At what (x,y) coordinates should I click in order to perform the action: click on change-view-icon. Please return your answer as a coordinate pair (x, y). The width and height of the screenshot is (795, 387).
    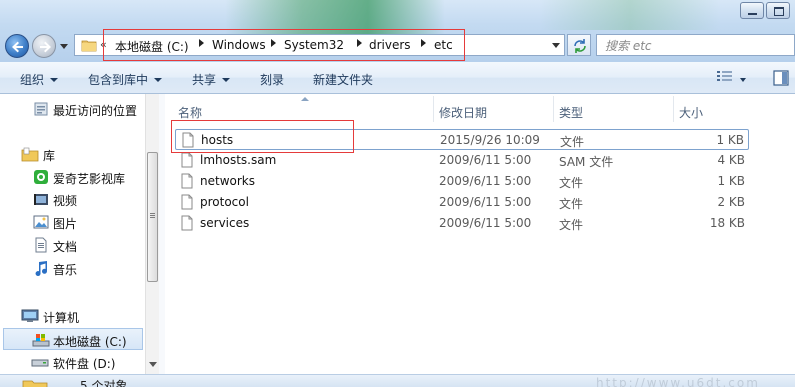
    Looking at the image, I should click on (725, 77).